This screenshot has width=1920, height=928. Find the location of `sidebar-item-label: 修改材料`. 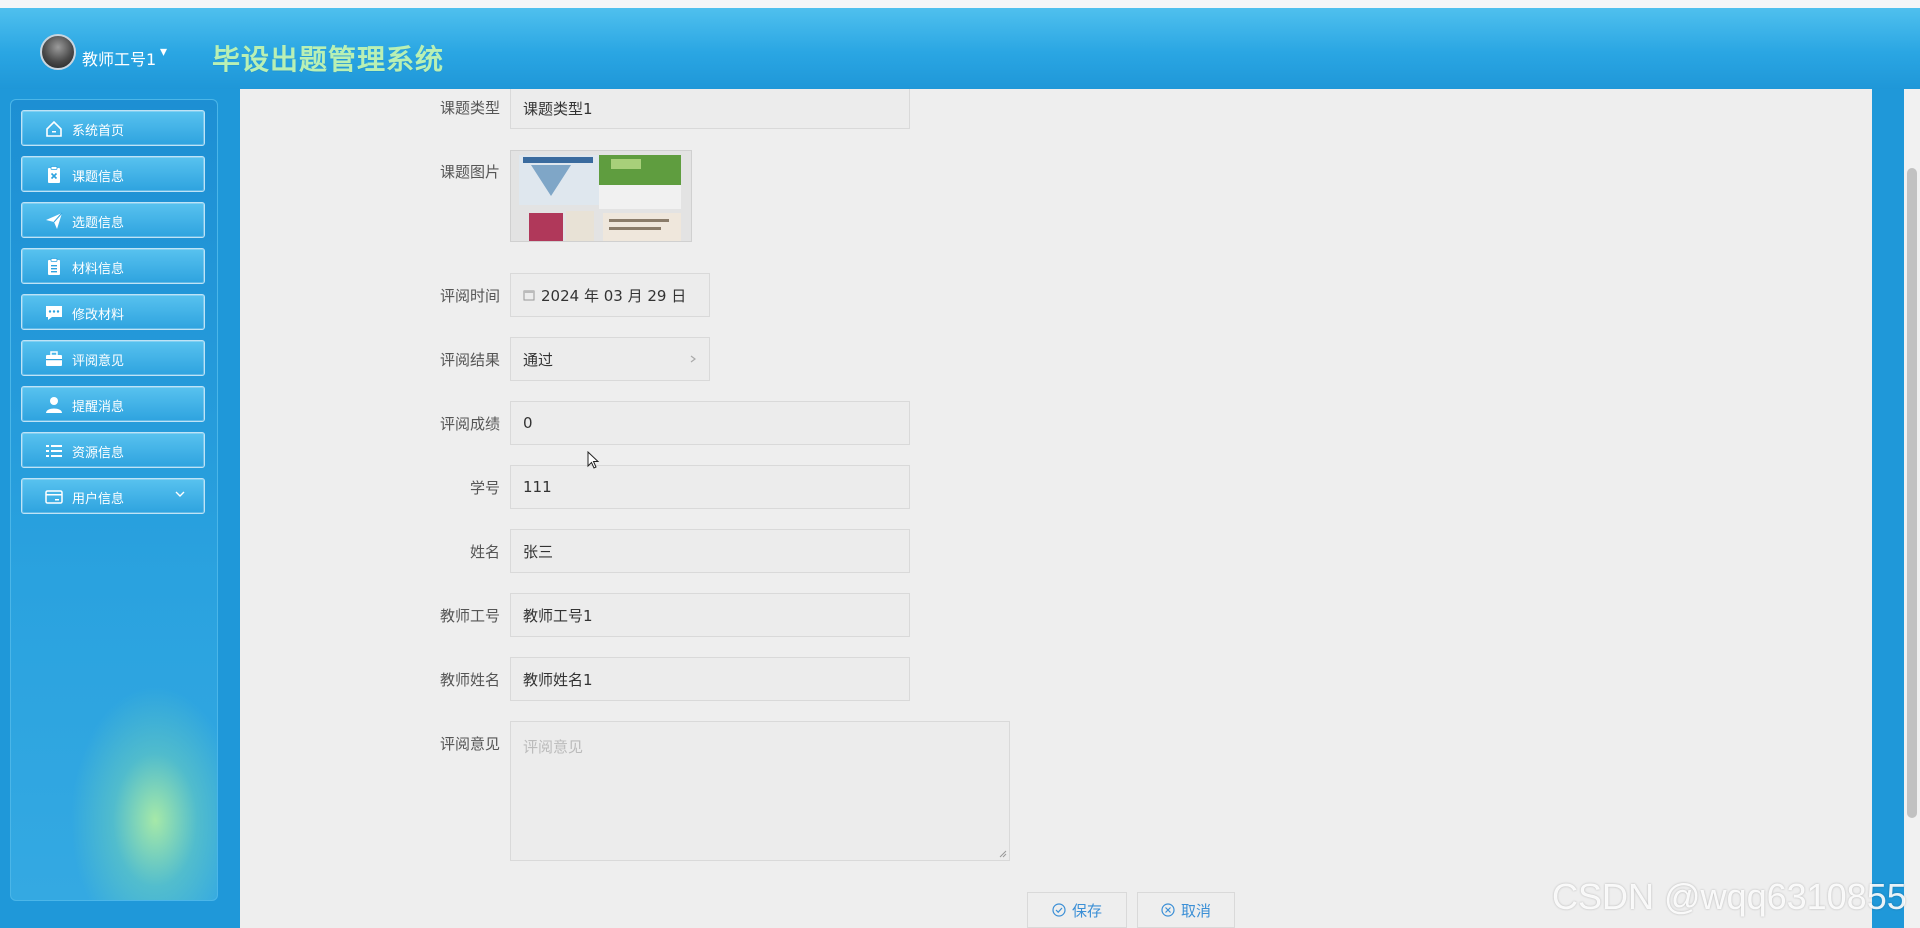

sidebar-item-label: 修改材料 is located at coordinates (98, 315).